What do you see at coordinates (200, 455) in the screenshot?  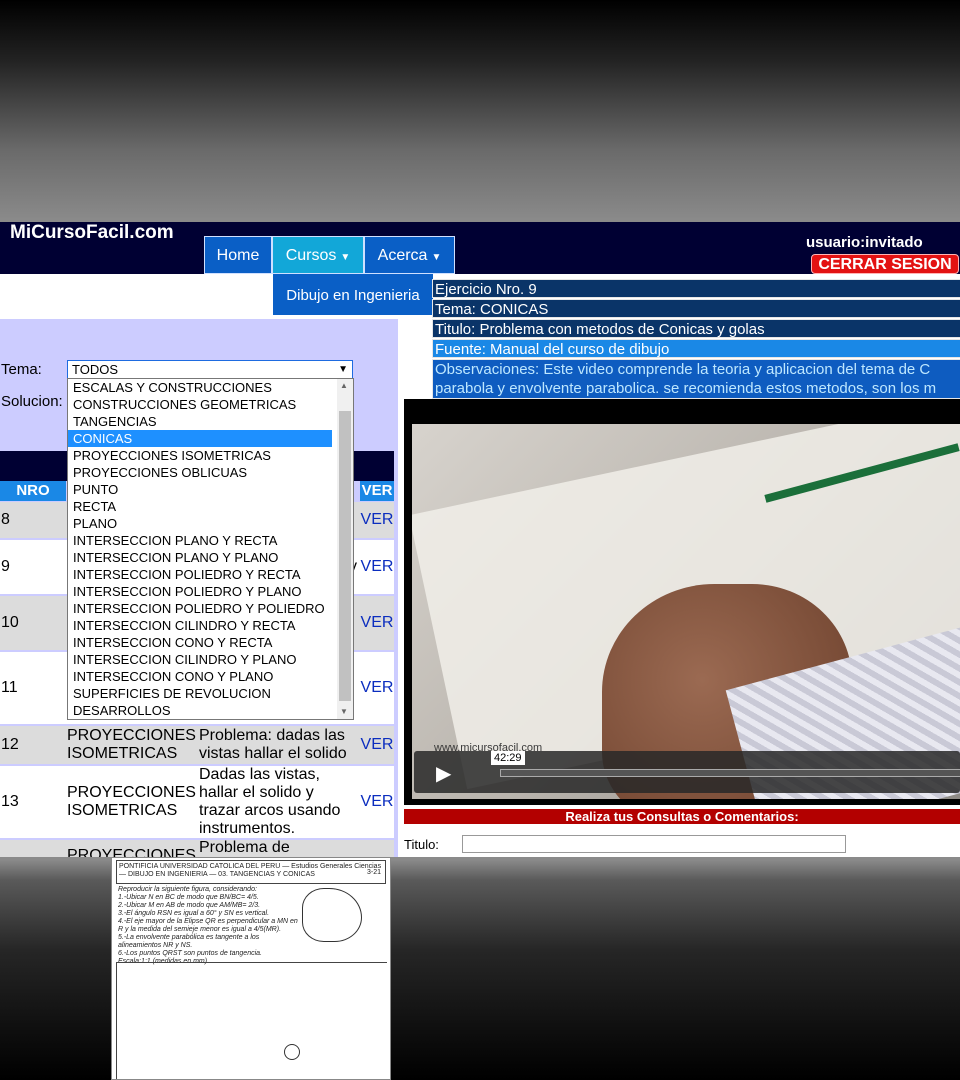 I see `option-item: PROYECCIONES ISOMETRICAS` at bounding box center [200, 455].